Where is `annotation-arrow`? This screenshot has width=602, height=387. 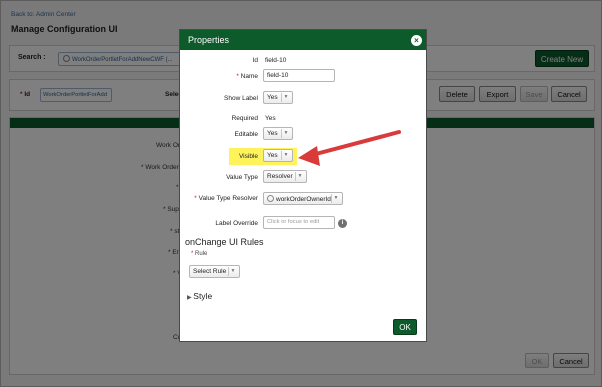 annotation-arrow is located at coordinates (349, 148).